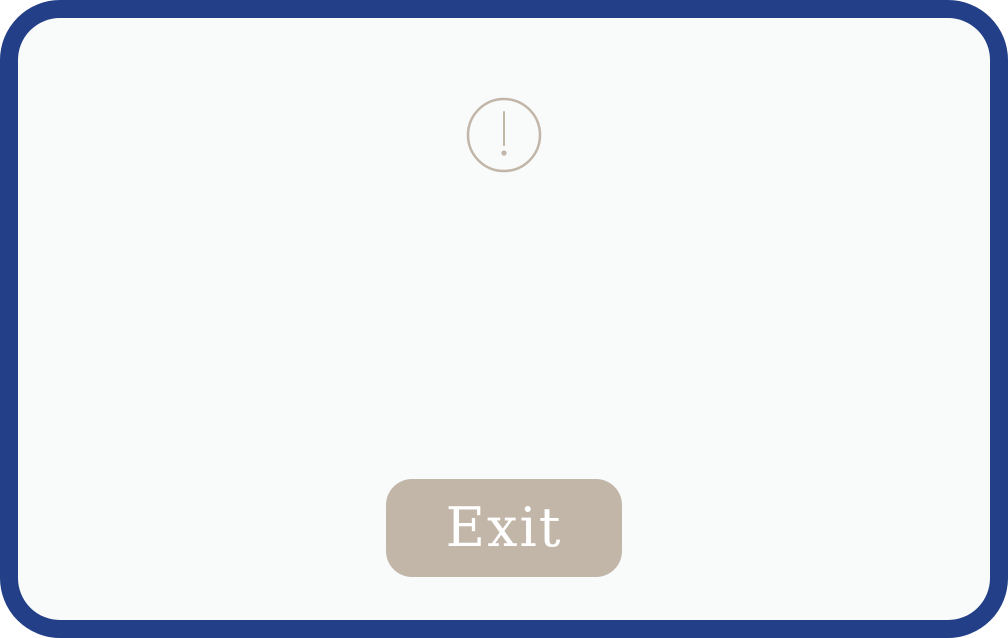 The image size is (1008, 638). I want to click on exit-button: Exit, so click(504, 528).